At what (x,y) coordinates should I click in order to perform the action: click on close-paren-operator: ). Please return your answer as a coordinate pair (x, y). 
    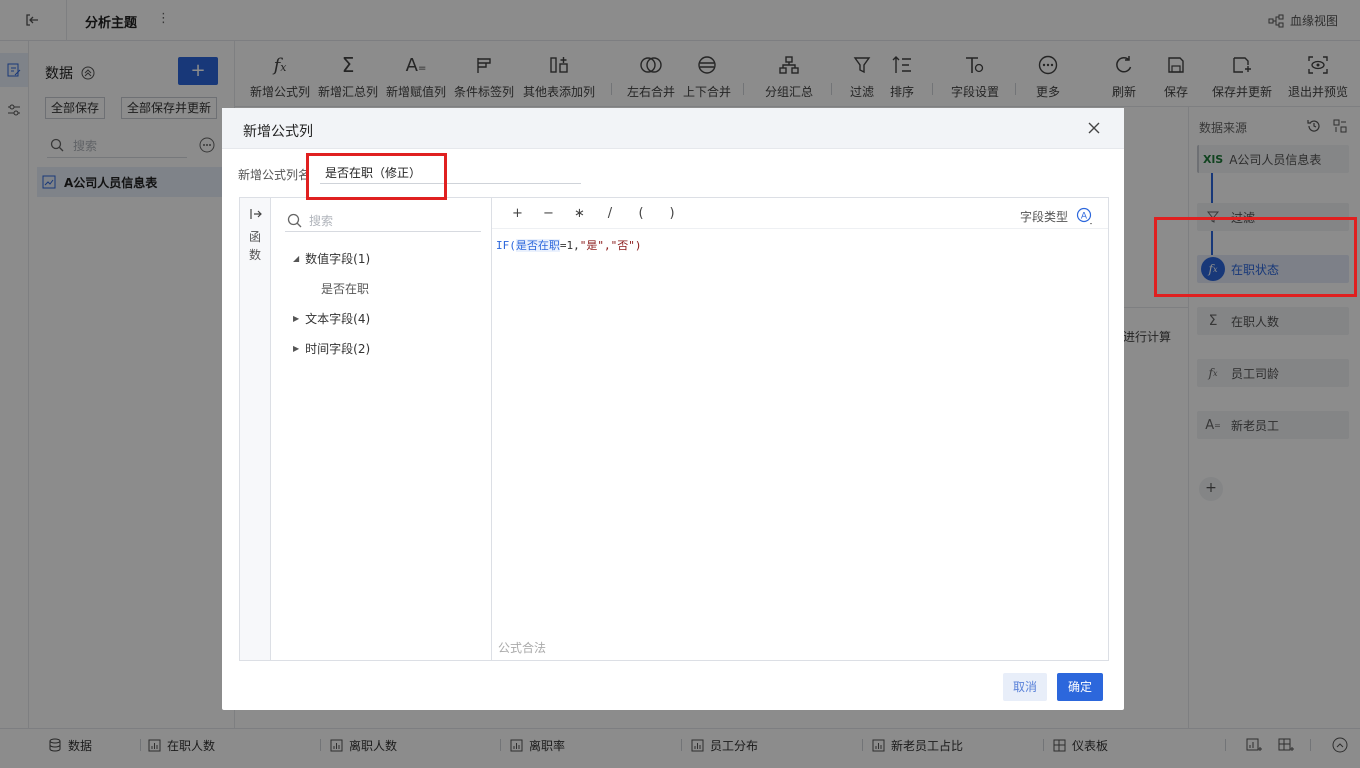
    Looking at the image, I should click on (672, 213).